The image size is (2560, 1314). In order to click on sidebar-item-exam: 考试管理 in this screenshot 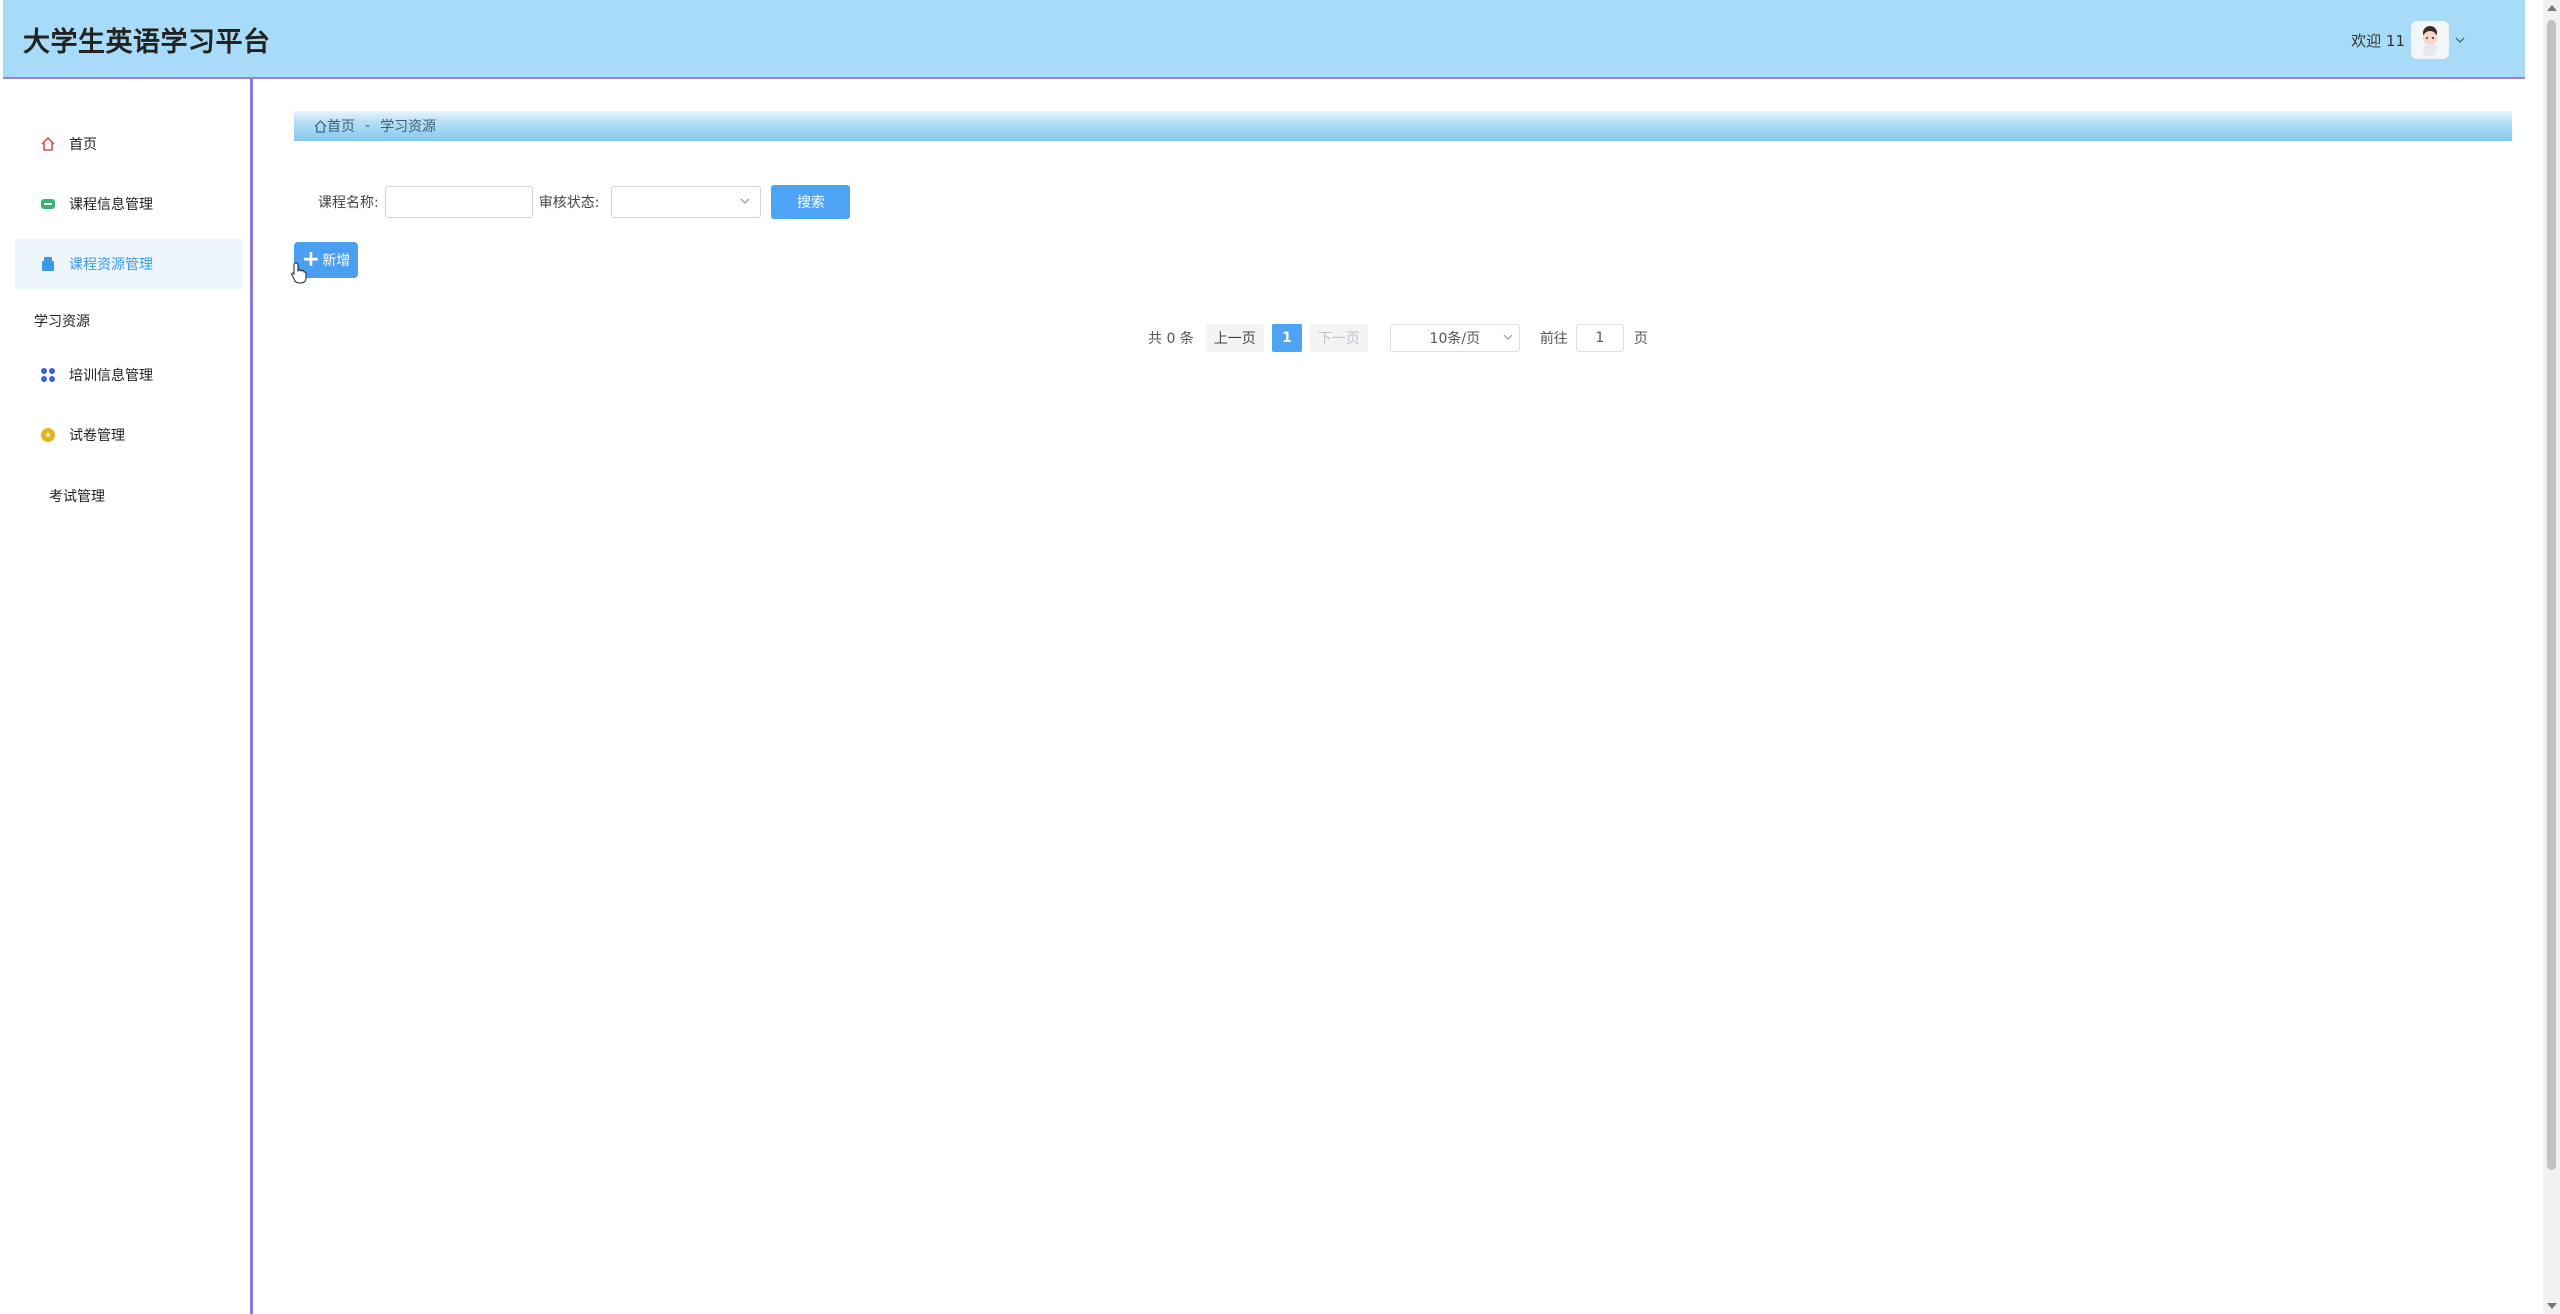, I will do `click(77, 496)`.